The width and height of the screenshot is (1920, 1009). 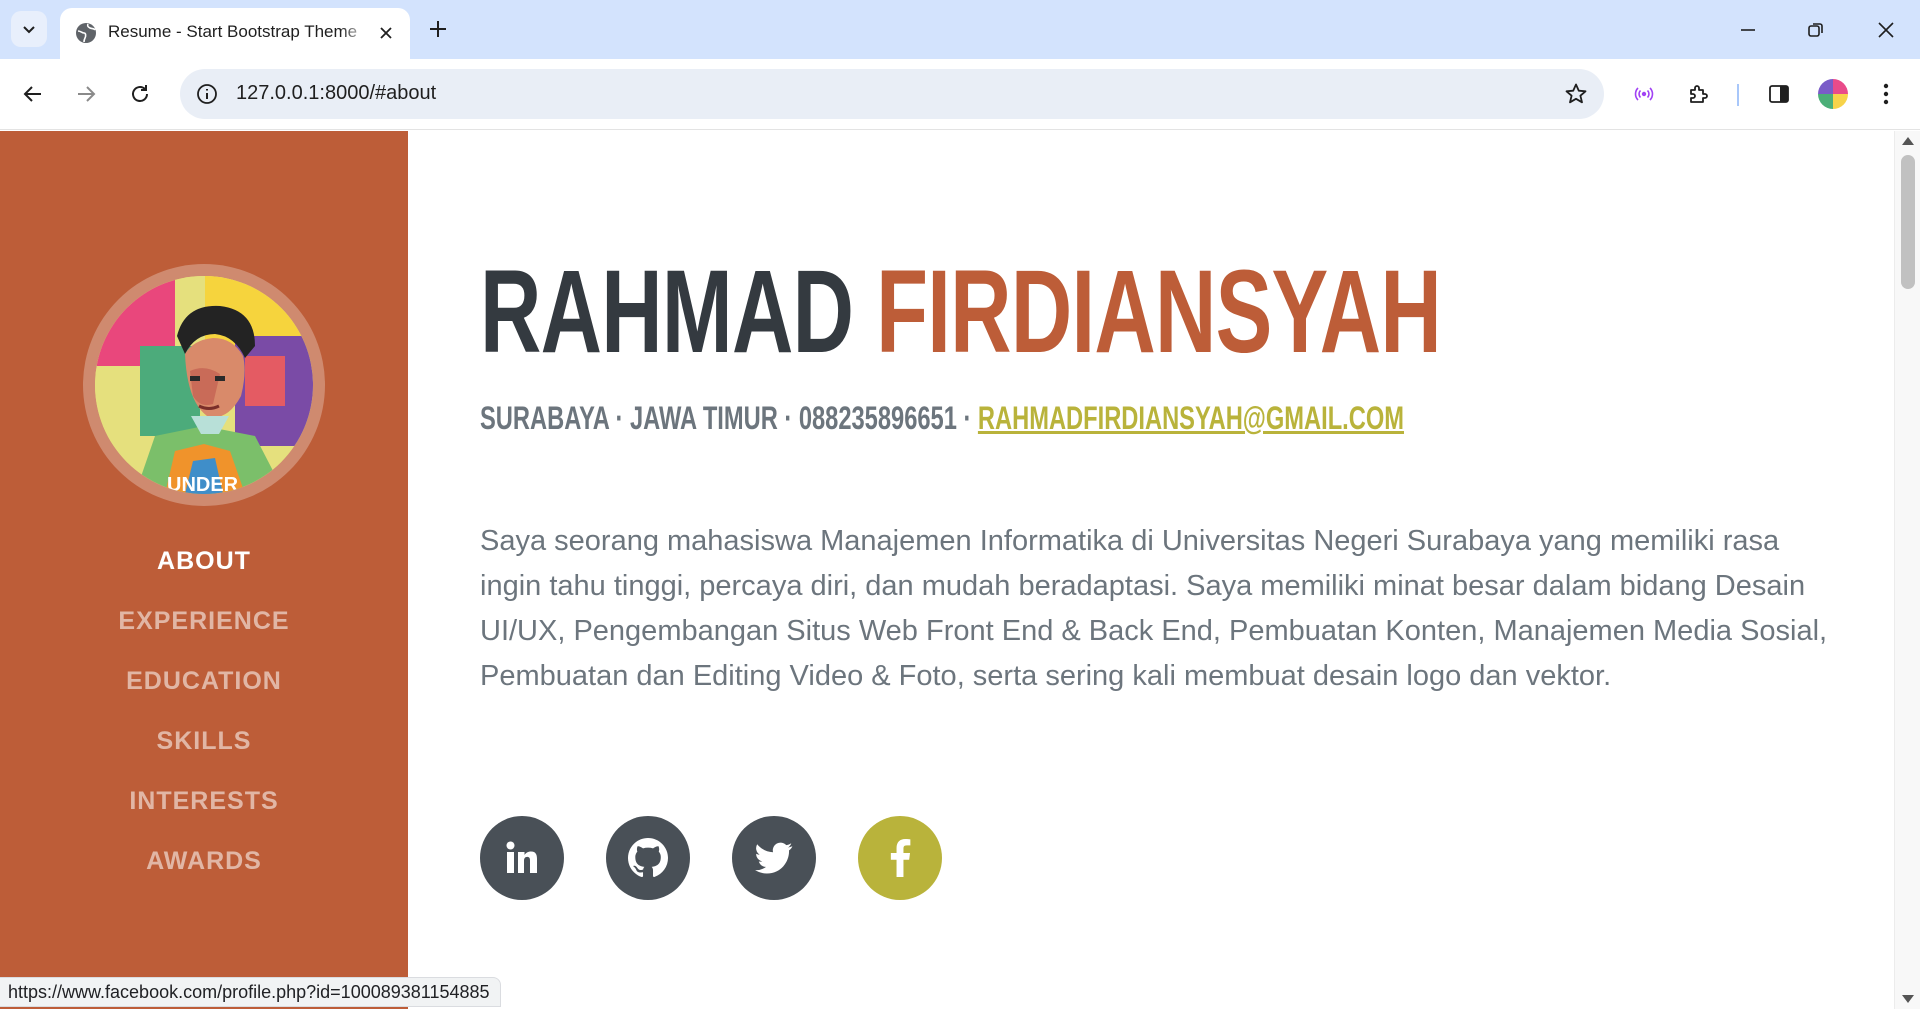 I want to click on github-icon, so click(x=648, y=858).